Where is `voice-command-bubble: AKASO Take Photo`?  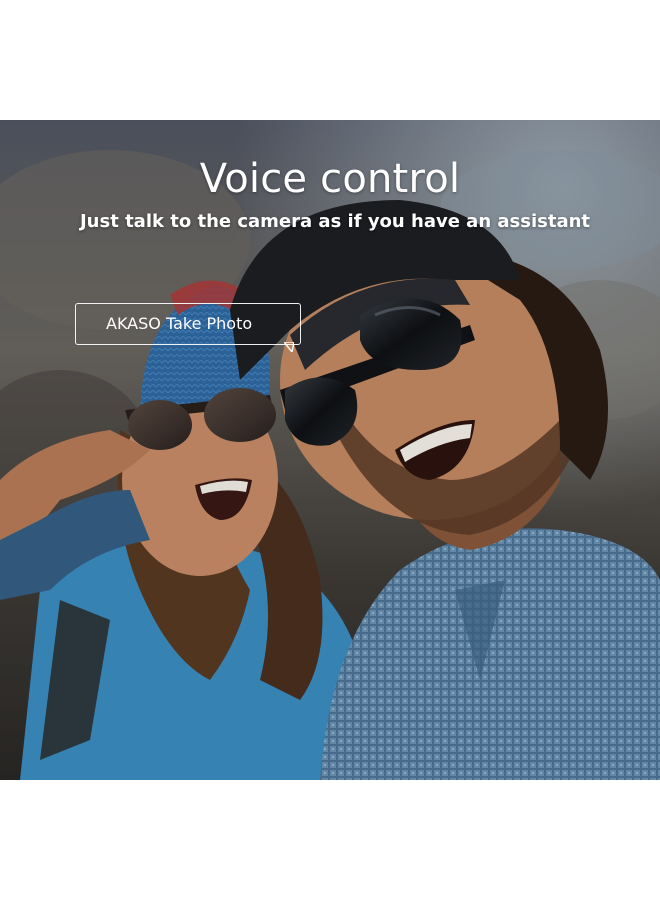 voice-command-bubble: AKASO Take Photo is located at coordinates (188, 327).